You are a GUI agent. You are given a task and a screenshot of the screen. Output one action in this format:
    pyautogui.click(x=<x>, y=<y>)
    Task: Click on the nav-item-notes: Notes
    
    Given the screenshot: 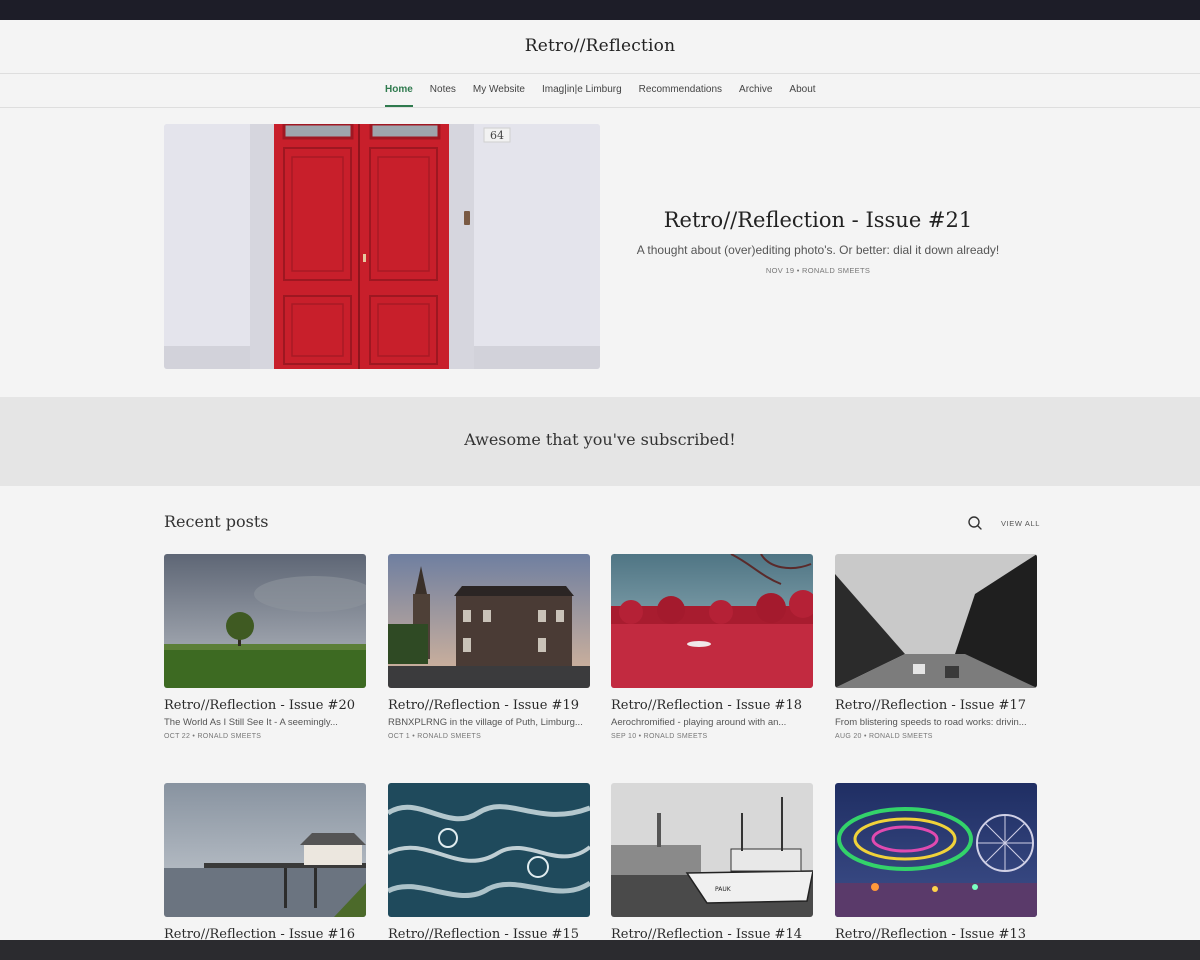 What is the action you would take?
    pyautogui.click(x=443, y=90)
    